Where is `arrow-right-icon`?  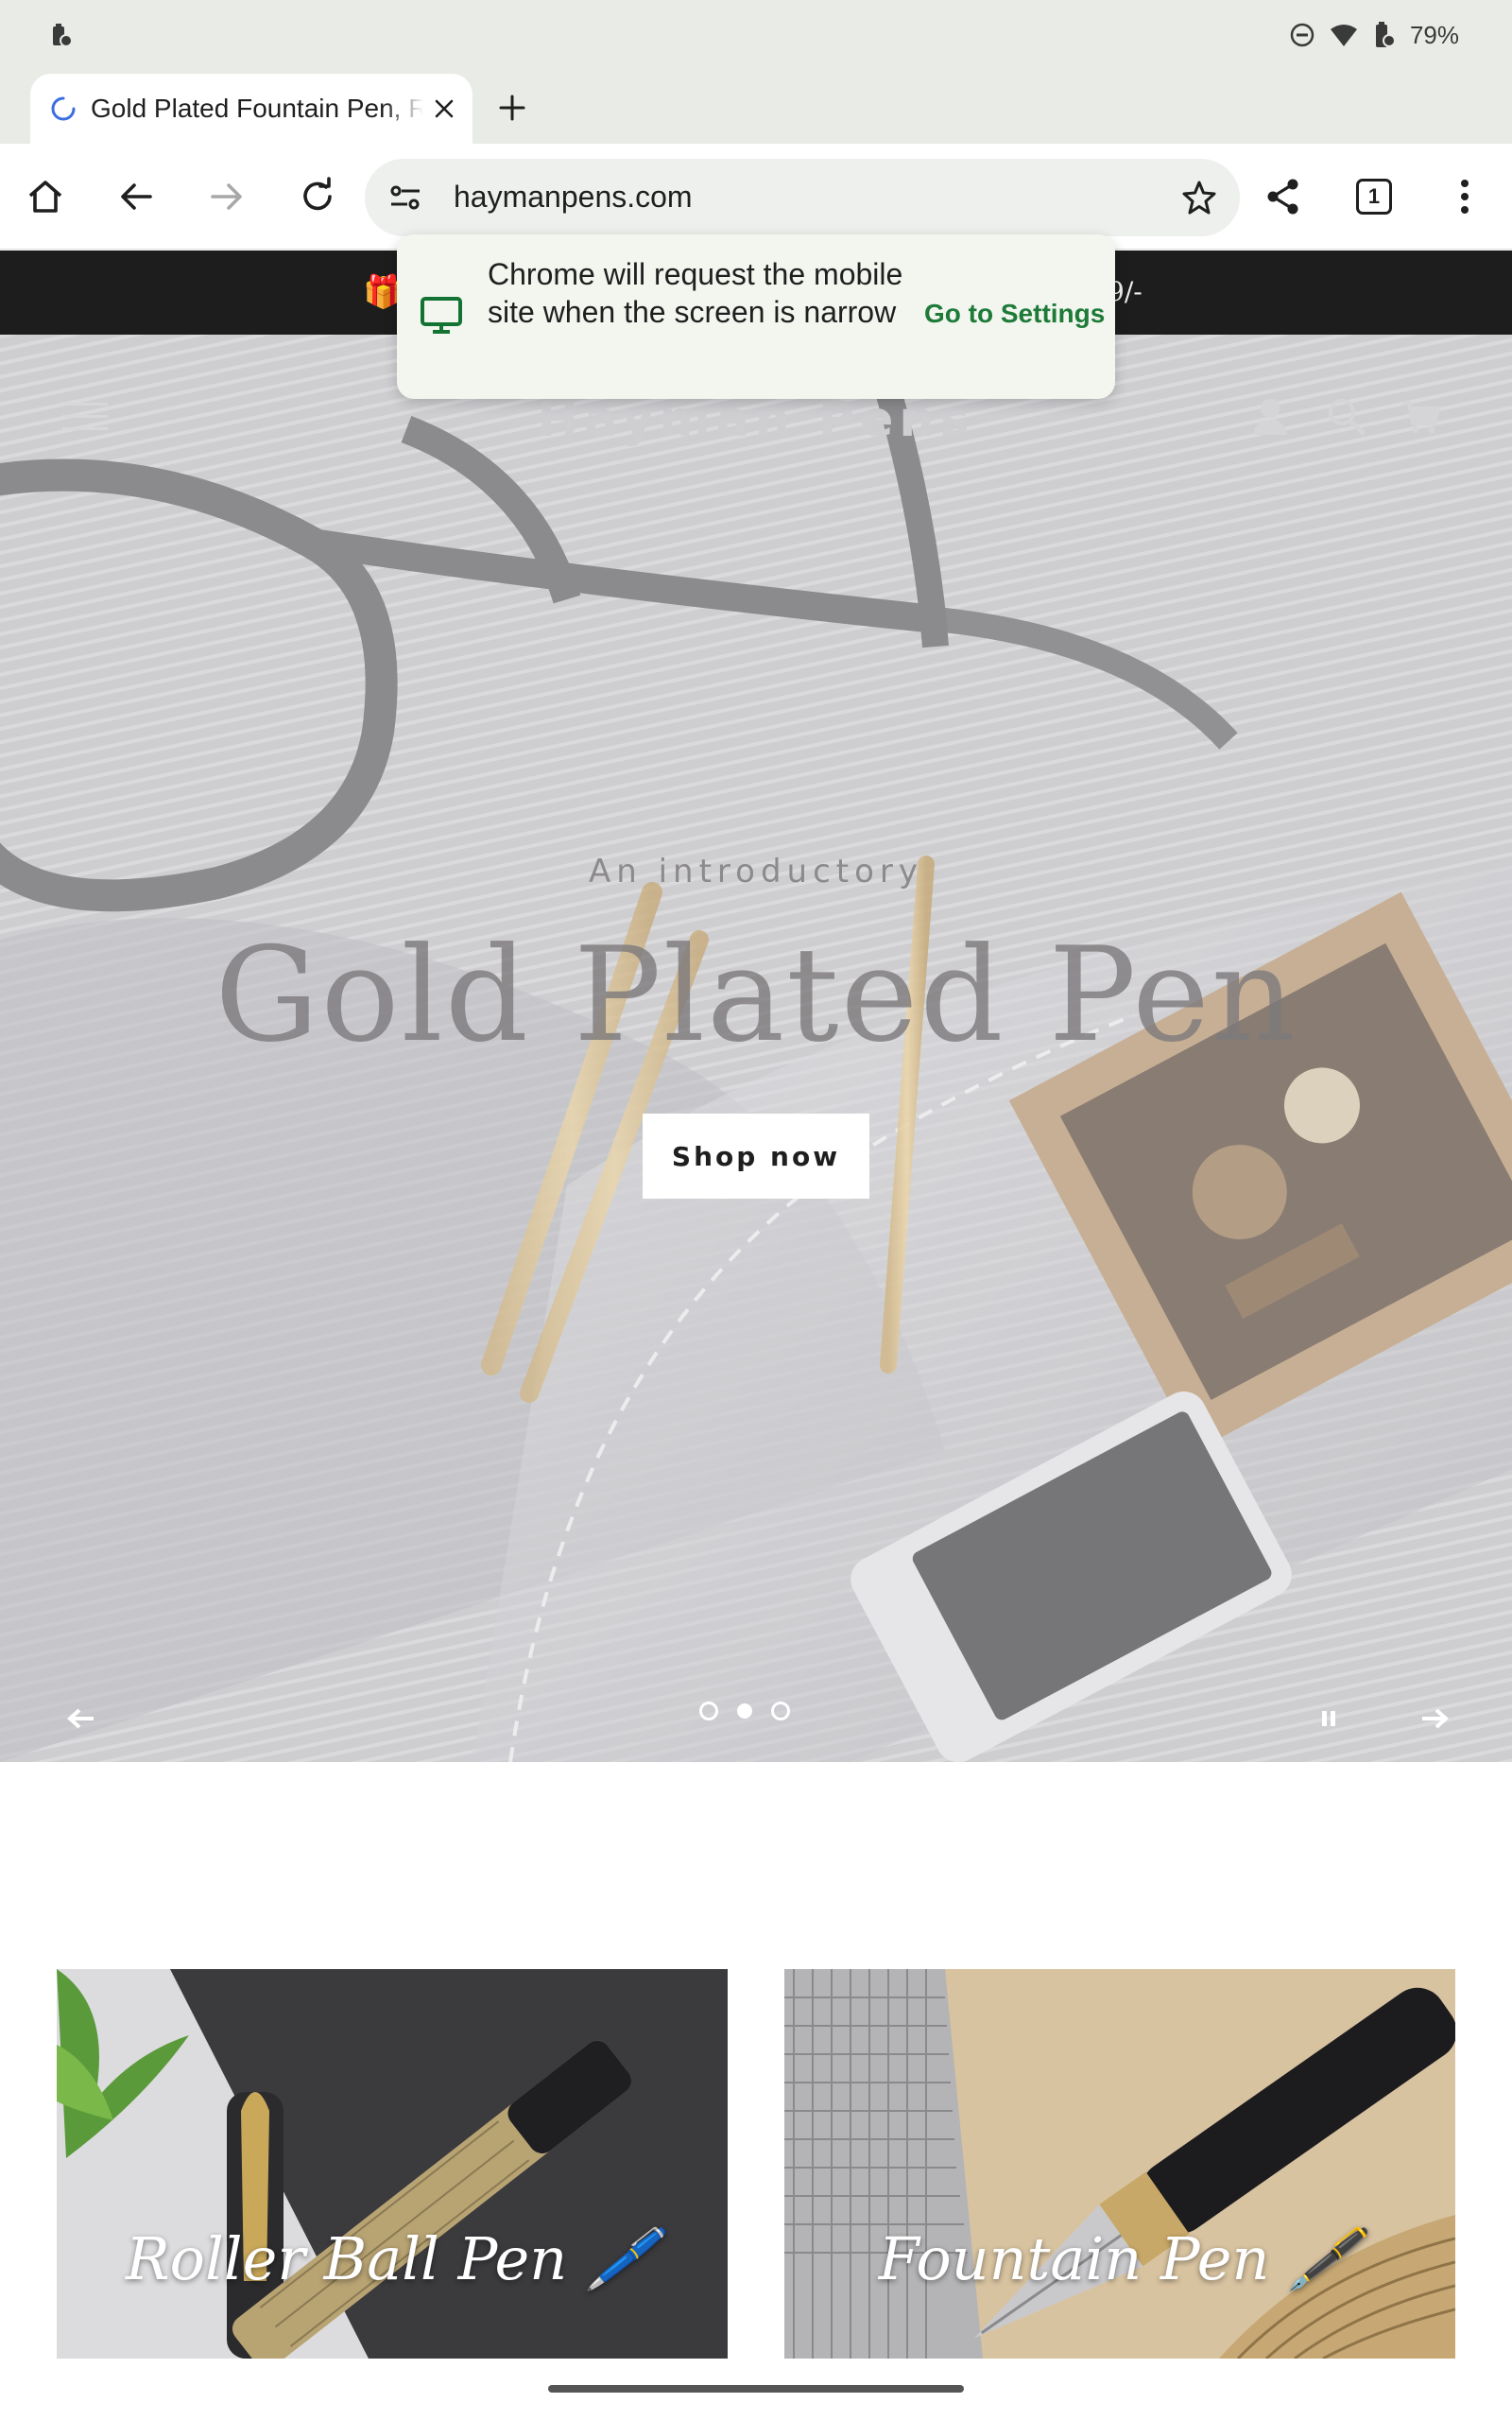
arrow-right-icon is located at coordinates (1435, 1718).